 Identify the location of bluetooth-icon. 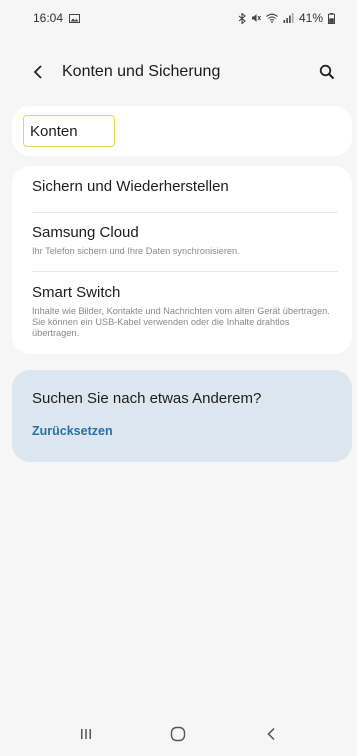
(242, 18).